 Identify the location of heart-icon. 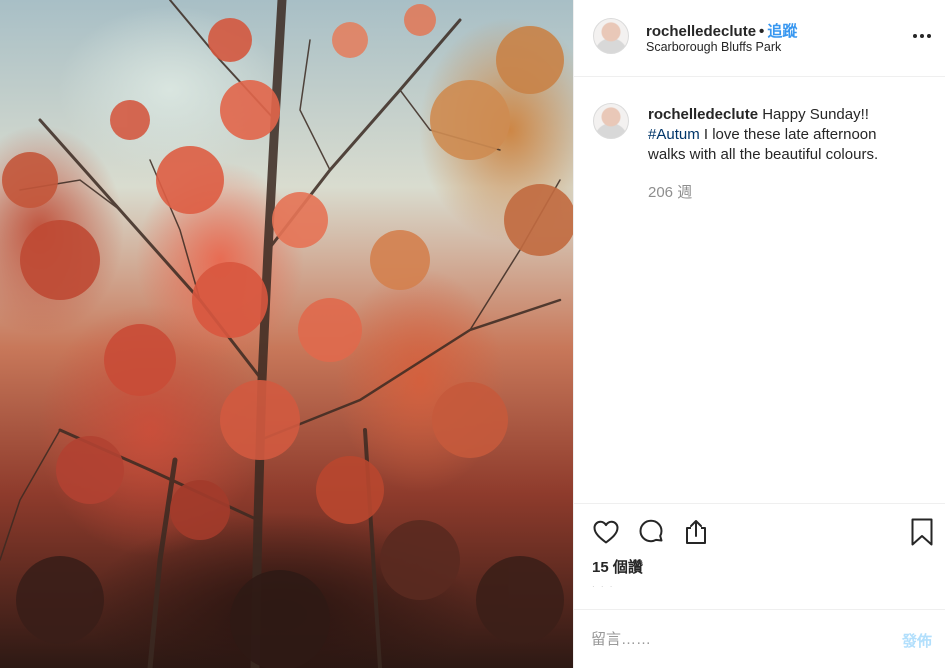
(606, 532).